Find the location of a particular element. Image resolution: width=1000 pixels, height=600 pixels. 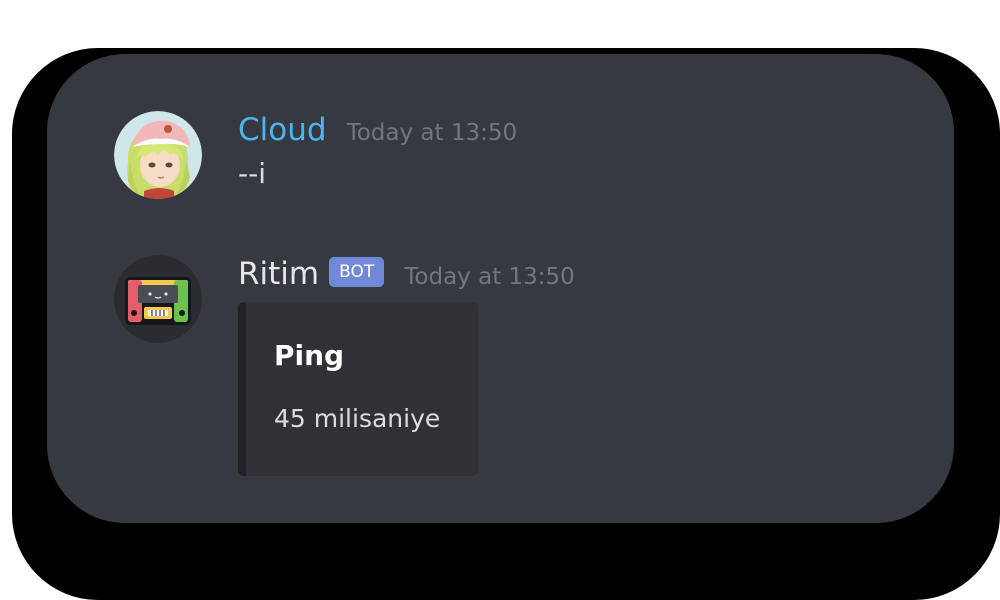

embed-title: Ping is located at coordinates (309, 355).